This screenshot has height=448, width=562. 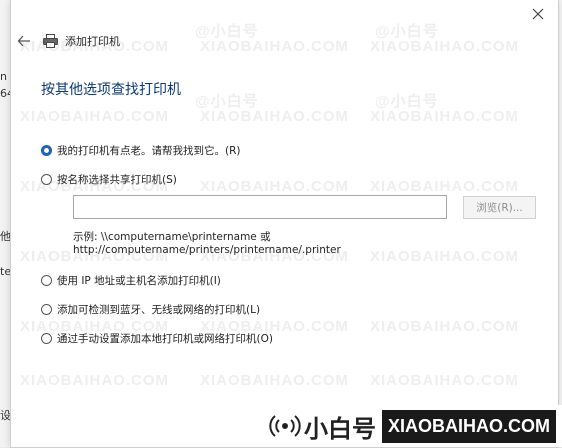 I want to click on option-select-shared-by-name: 按名称选择共享打印机(S), so click(x=109, y=179).